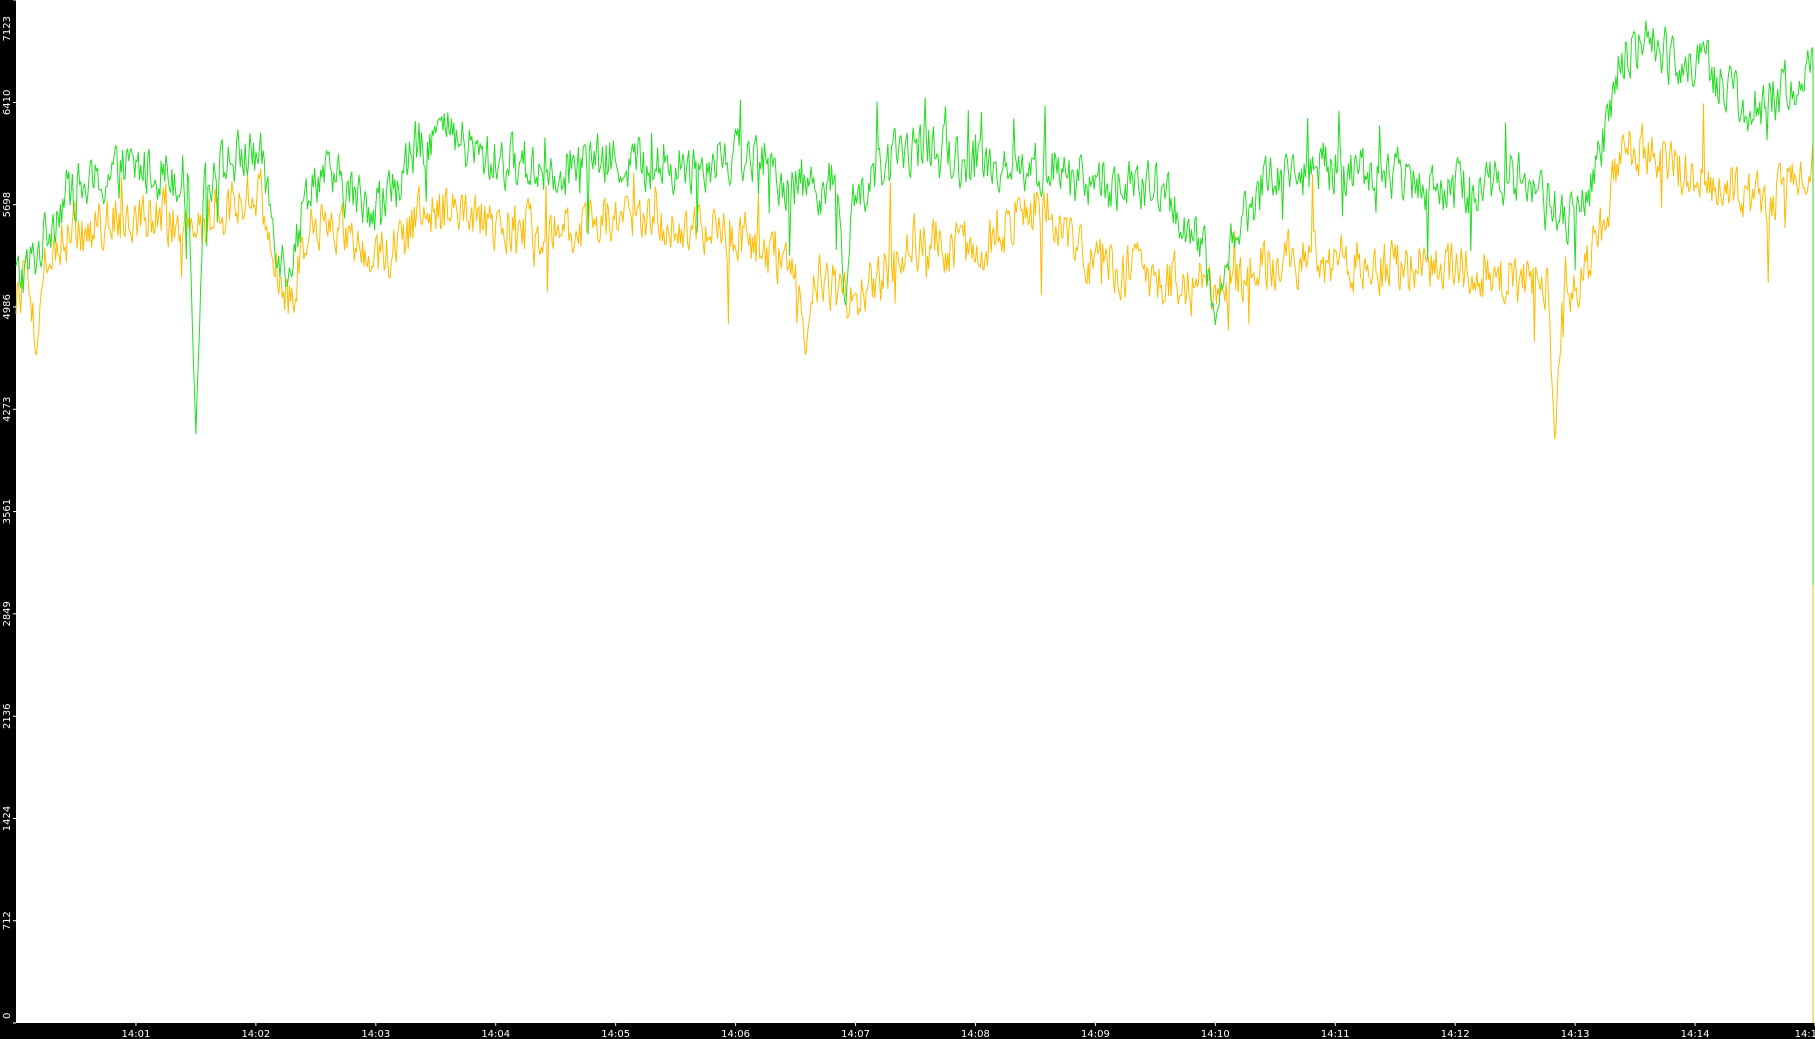 The width and height of the screenshot is (1815, 1039). Describe the element at coordinates (7, 613) in the screenshot. I see `y-tick-label: 2849` at that location.